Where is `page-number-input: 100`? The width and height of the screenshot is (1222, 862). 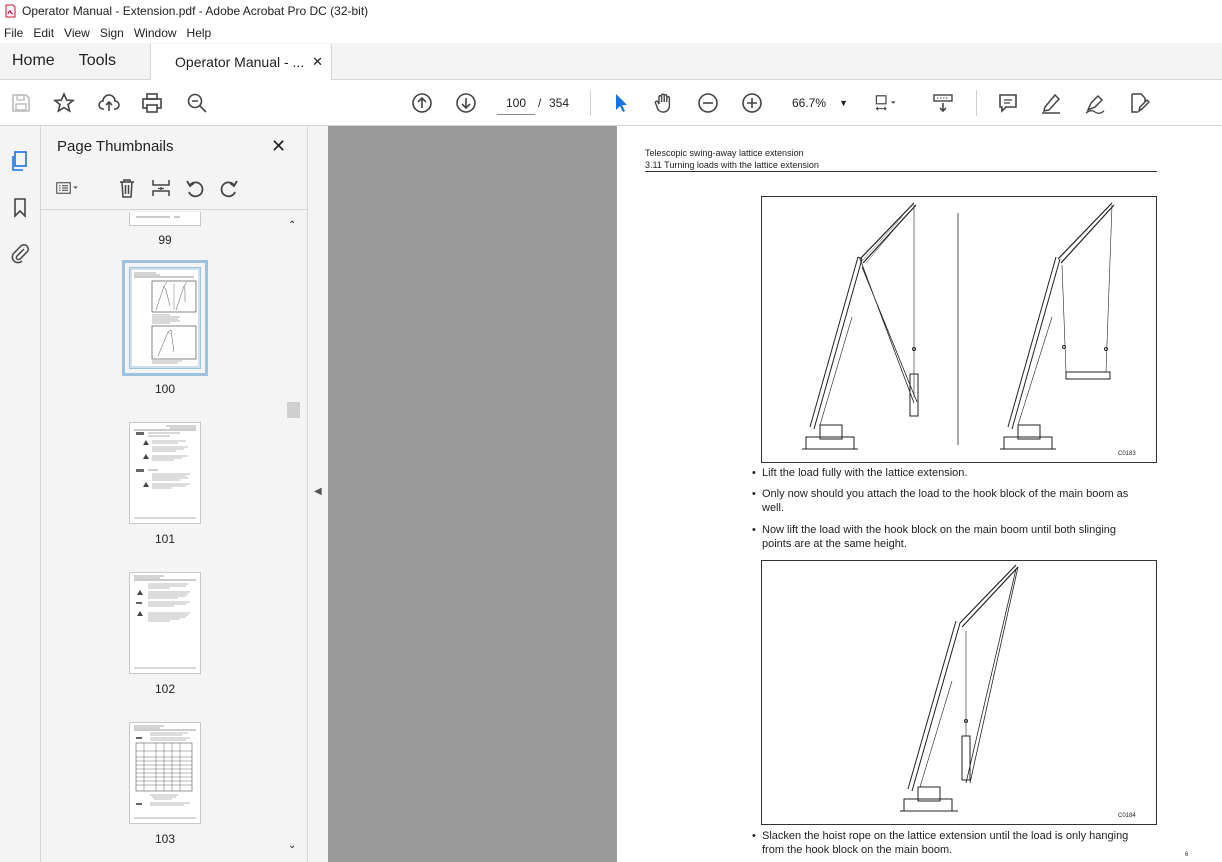 page-number-input: 100 is located at coordinates (516, 103).